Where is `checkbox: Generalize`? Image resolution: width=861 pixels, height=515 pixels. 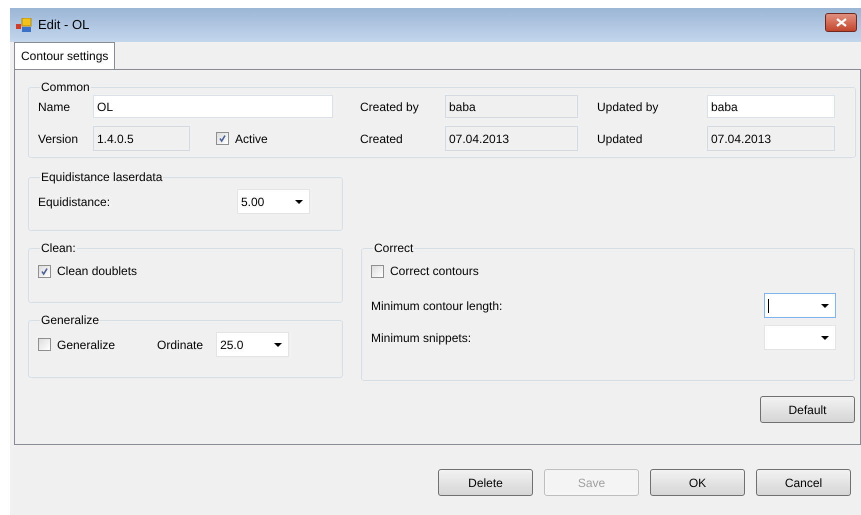 checkbox: Generalize is located at coordinates (77, 345).